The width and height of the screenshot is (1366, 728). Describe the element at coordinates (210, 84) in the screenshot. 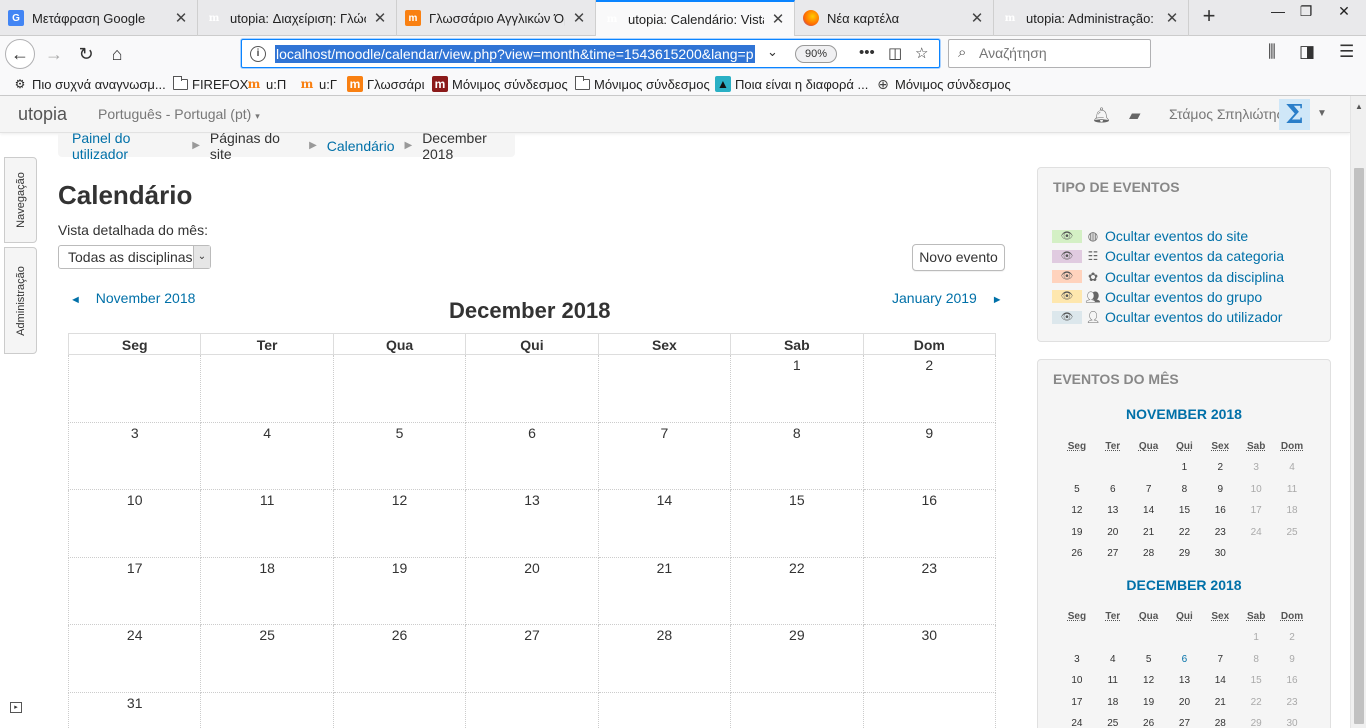

I see `bookmark-folder-firefox: FIREFOX` at that location.